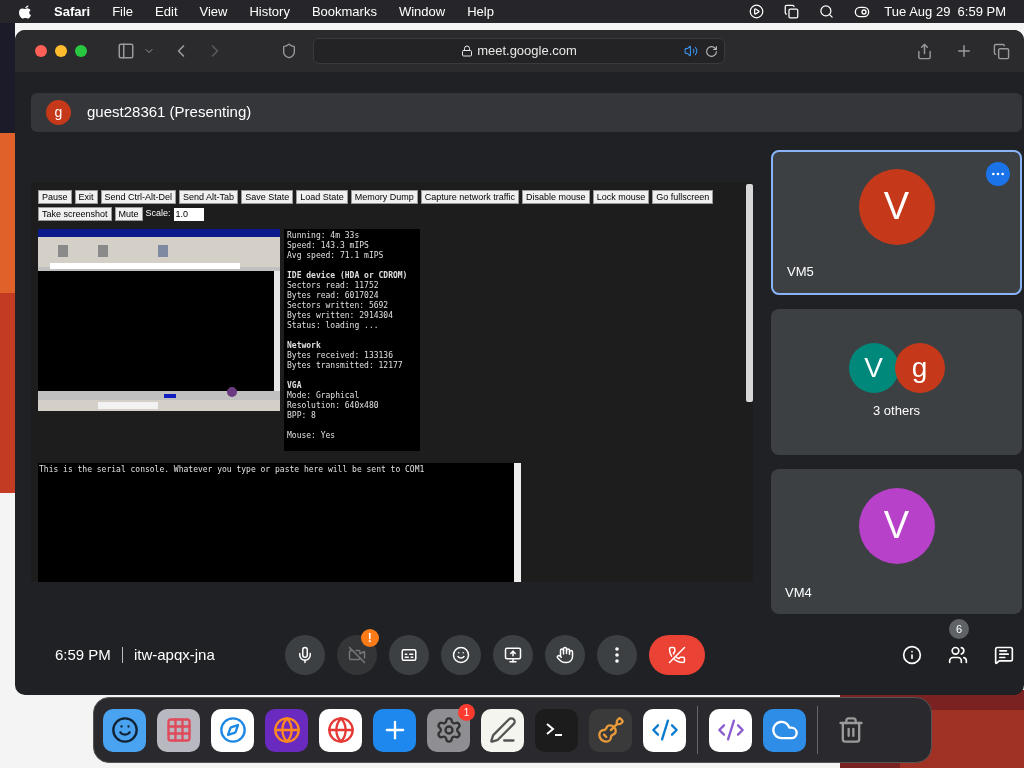 Image resolution: width=1024 pixels, height=768 pixels. What do you see at coordinates (58, 112) in the screenshot?
I see `presenter-avatar: g` at bounding box center [58, 112].